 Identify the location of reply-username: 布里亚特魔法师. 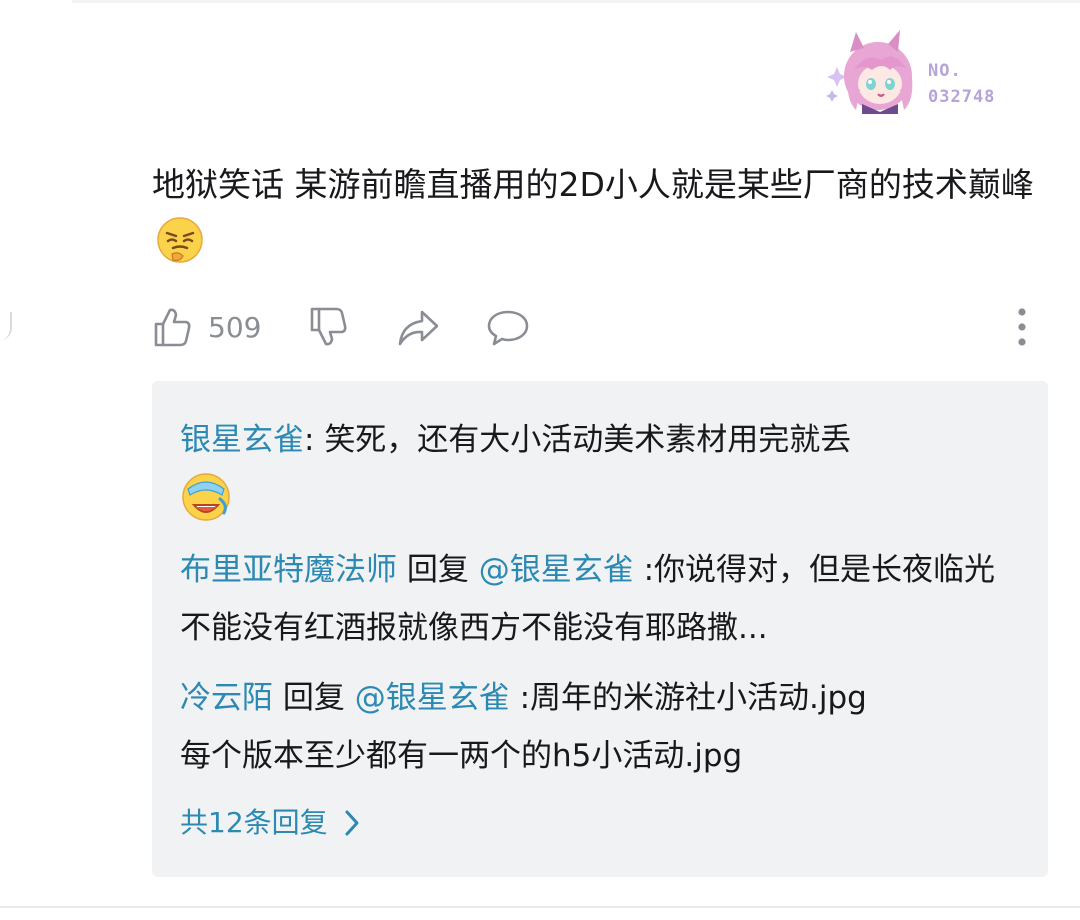
(288, 570).